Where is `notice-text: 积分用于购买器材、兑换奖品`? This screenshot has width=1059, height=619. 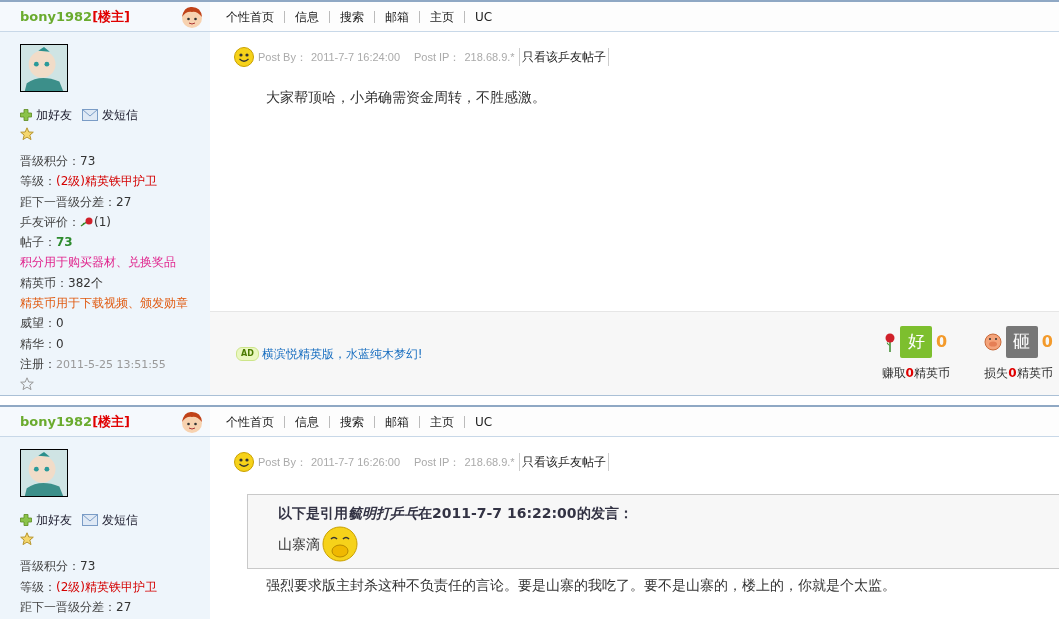 notice-text: 积分用于购买器材、兑换奖品 is located at coordinates (98, 262).